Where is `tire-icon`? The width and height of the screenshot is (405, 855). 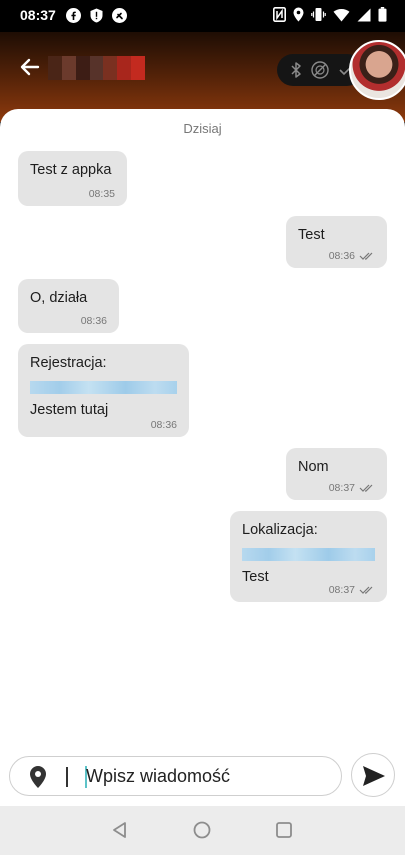 tire-icon is located at coordinates (320, 70).